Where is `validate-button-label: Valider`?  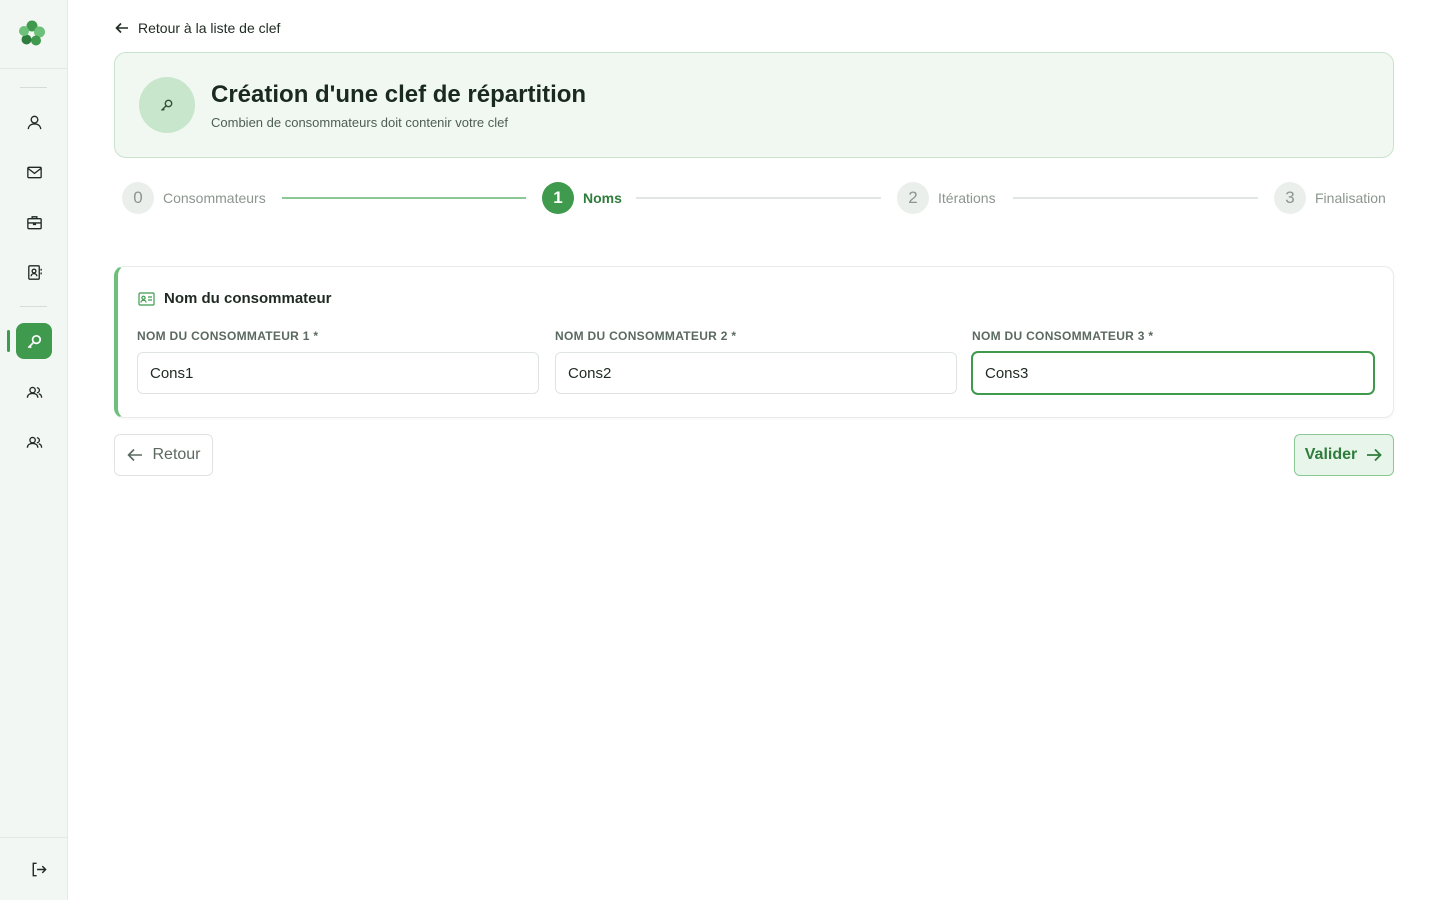
validate-button-label: Valider is located at coordinates (1331, 454).